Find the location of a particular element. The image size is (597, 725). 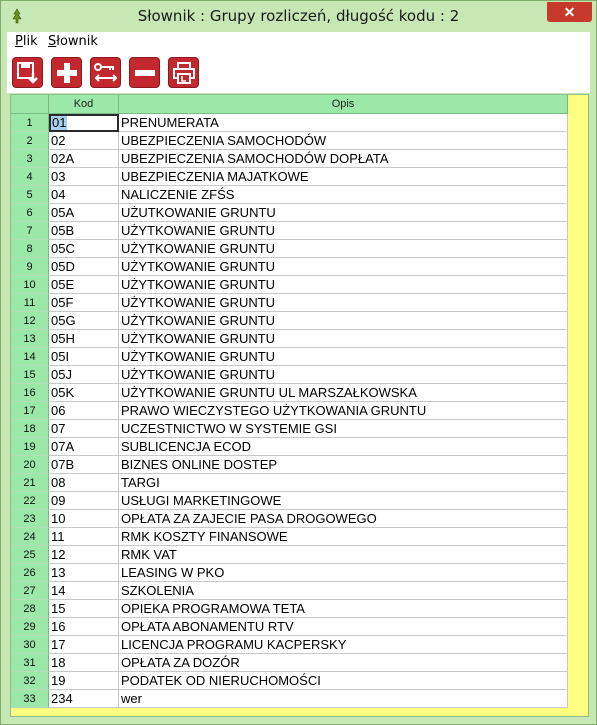

cell-opis: SZKOLENIA is located at coordinates (343, 591).